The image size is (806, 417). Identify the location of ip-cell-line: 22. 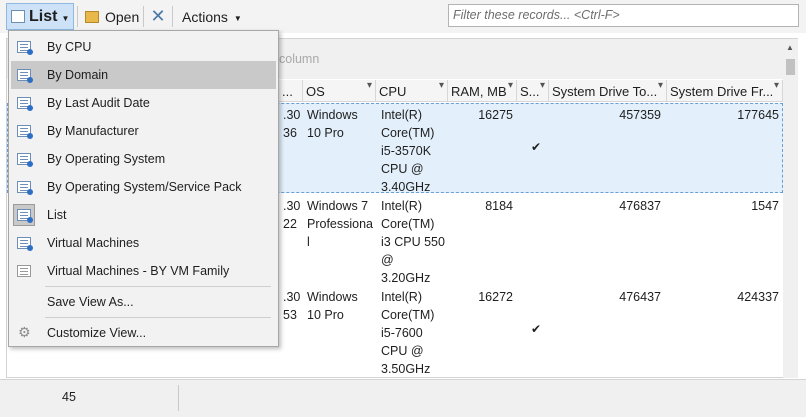
(290, 224).